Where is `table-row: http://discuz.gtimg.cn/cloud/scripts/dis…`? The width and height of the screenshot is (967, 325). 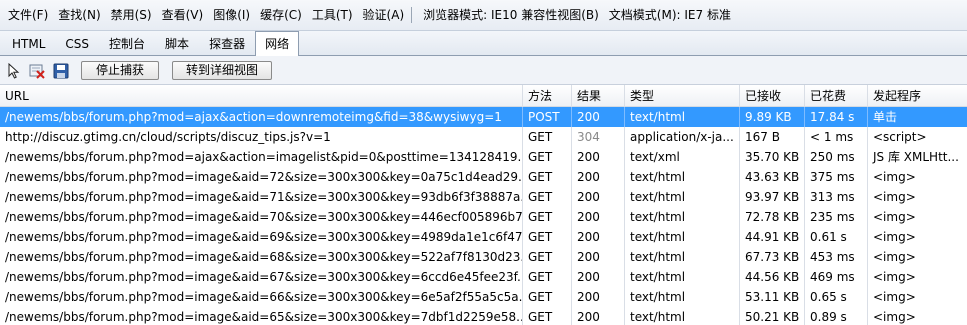
table-row: http://discuz.gtimg.cn/cloud/scripts/dis… is located at coordinates (483, 137).